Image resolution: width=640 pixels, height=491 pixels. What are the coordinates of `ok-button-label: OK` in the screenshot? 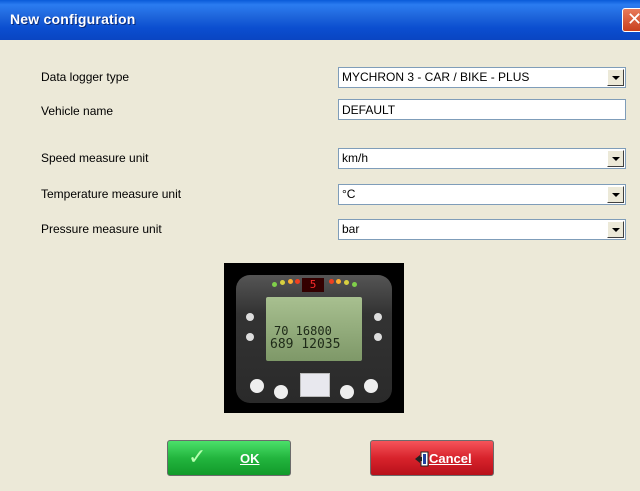 It's located at (250, 458).